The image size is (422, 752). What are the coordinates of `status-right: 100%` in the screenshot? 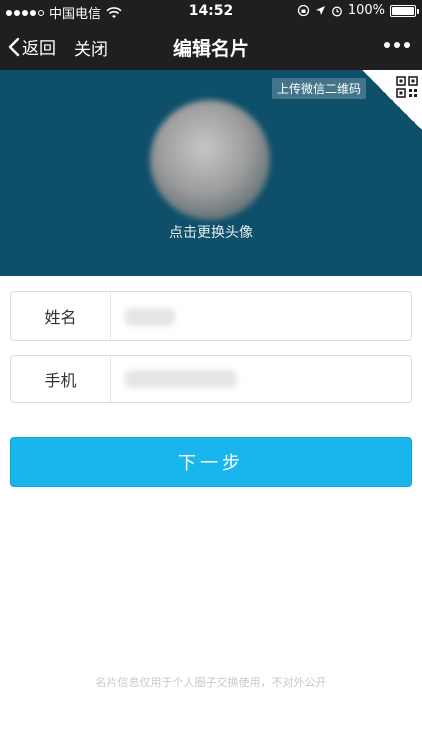 It's located at (358, 10).